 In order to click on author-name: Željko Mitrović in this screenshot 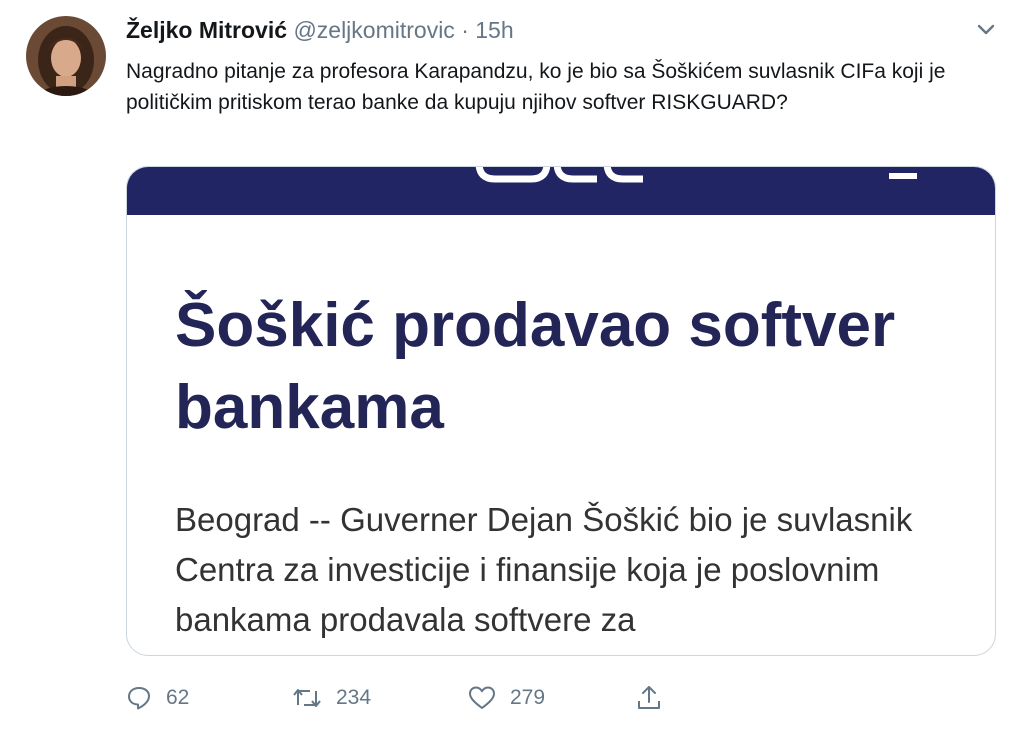, I will do `click(206, 30)`.